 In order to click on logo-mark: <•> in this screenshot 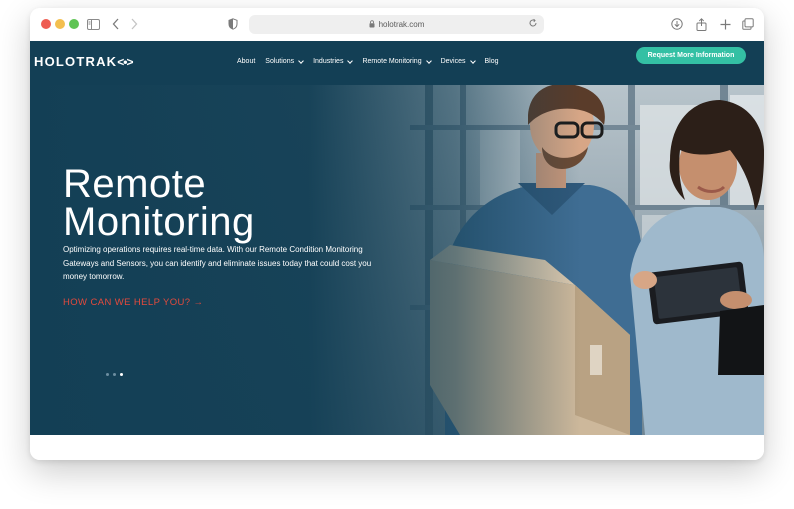, I will do `click(125, 62)`.